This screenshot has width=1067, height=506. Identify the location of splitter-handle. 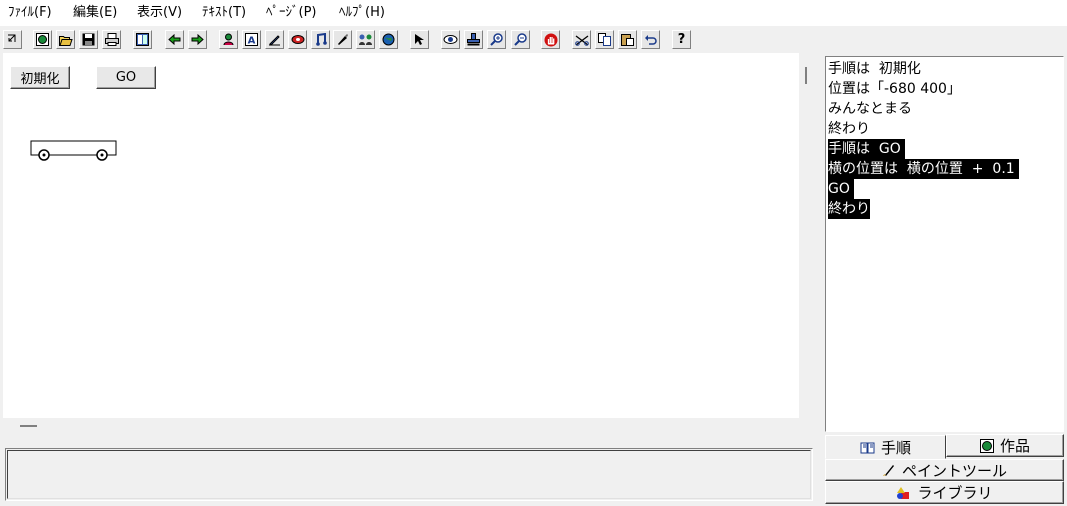
(806, 75).